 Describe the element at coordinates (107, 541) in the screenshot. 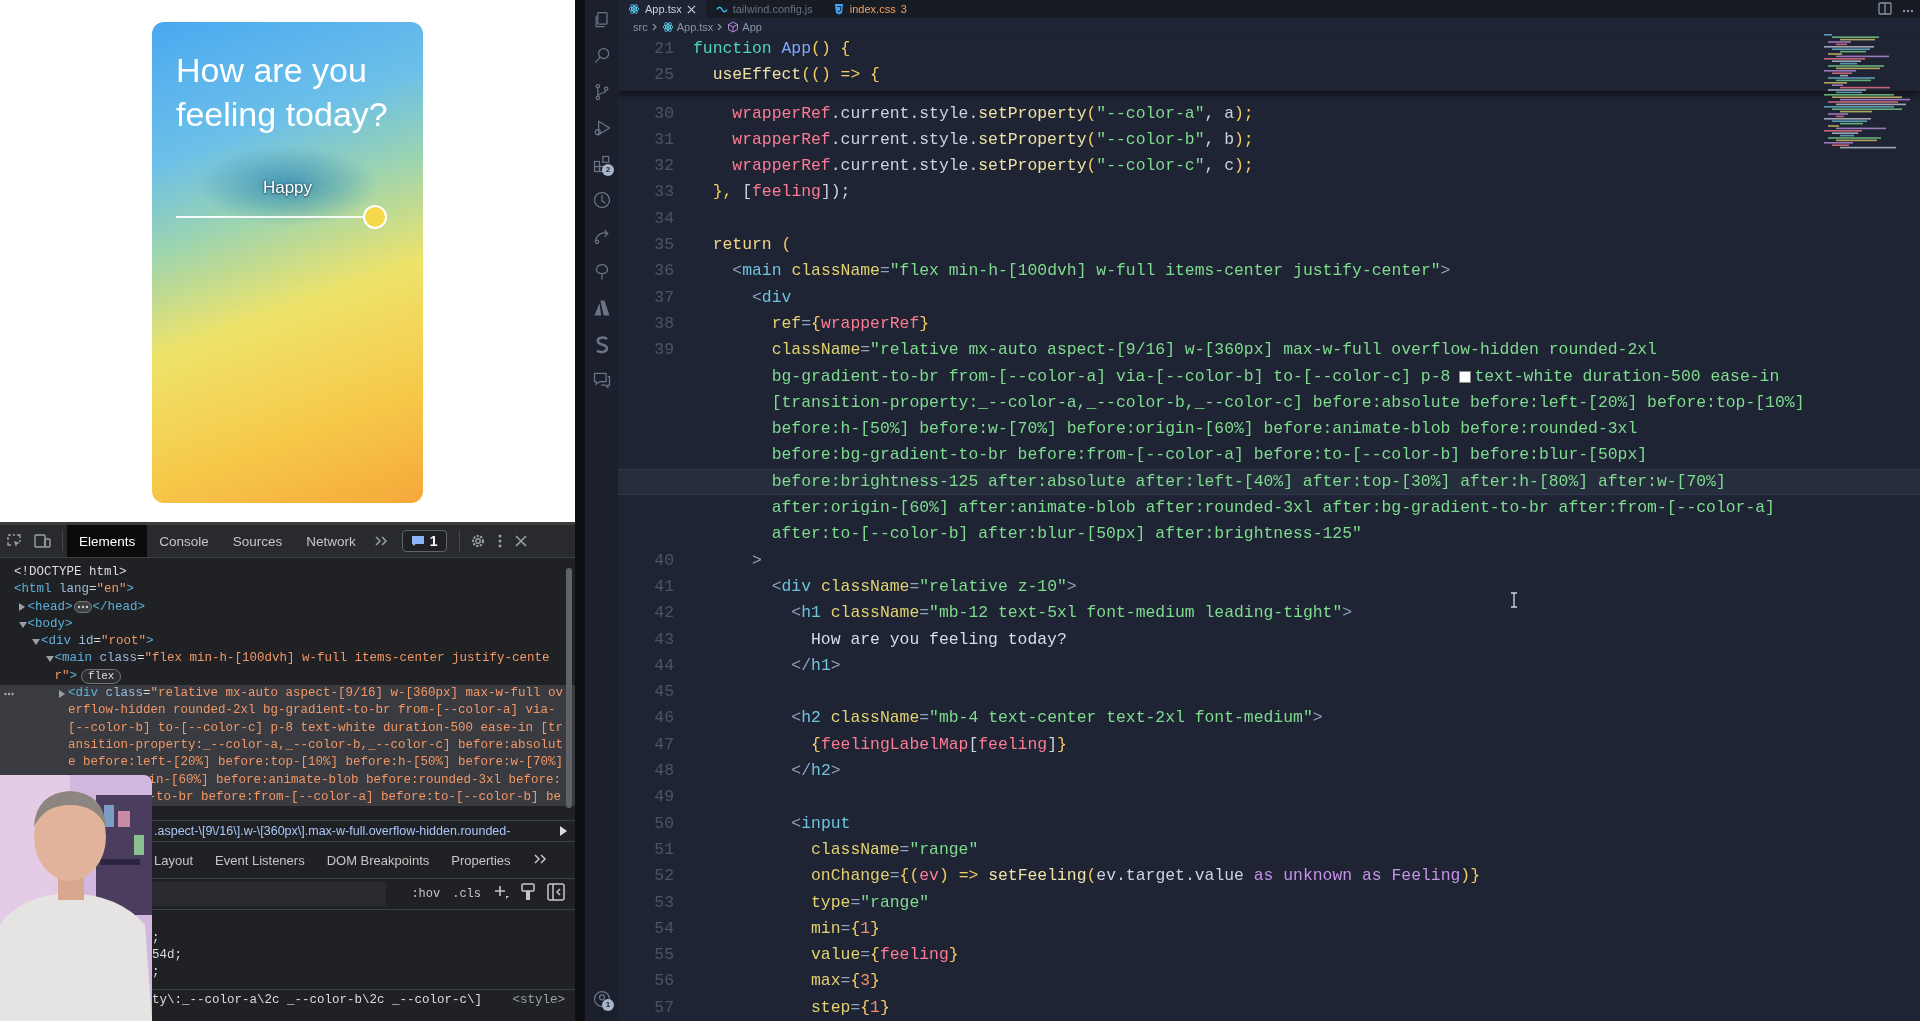

I see `devtools-tab: Elements` at that location.